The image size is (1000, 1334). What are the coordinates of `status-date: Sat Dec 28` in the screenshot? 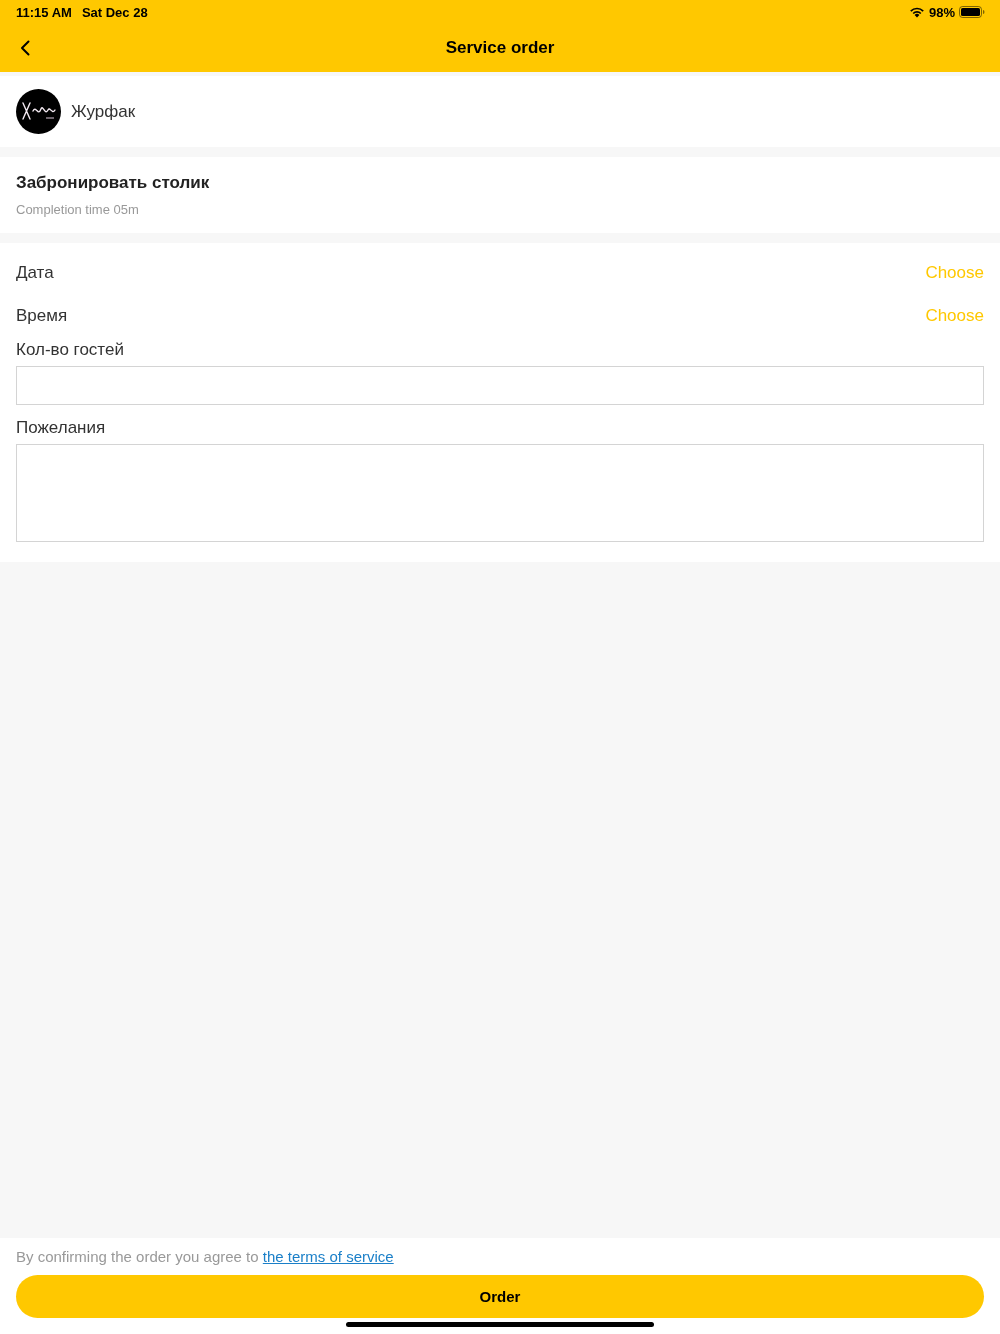 It's located at (114, 12).